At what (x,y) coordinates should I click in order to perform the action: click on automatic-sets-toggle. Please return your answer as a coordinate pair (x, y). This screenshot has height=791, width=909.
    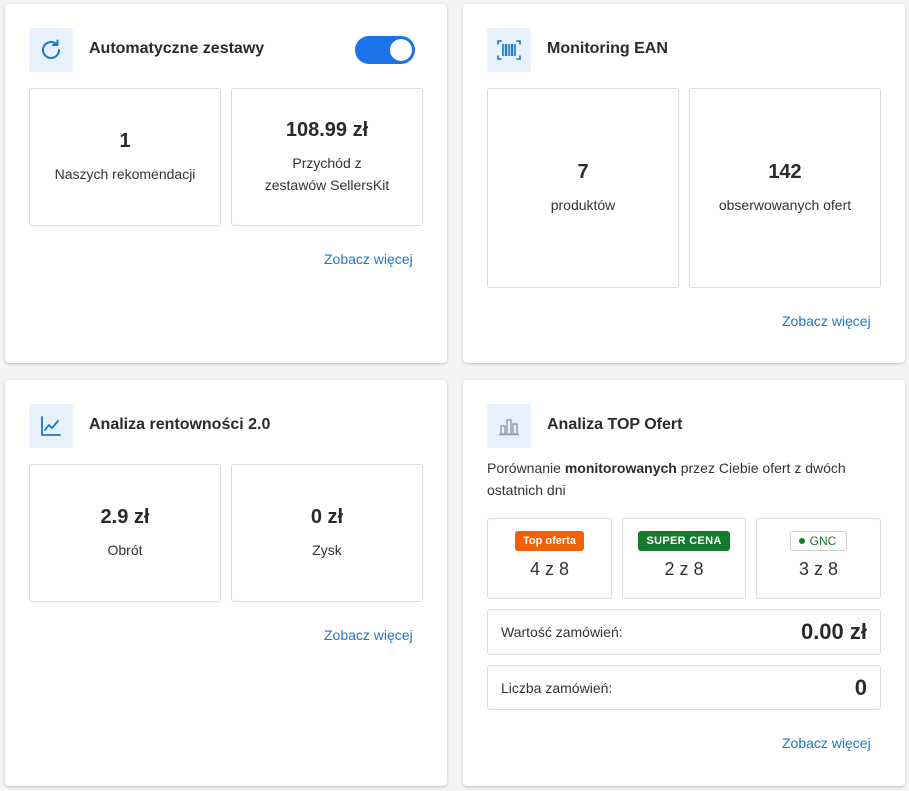
    Looking at the image, I should click on (385, 50).